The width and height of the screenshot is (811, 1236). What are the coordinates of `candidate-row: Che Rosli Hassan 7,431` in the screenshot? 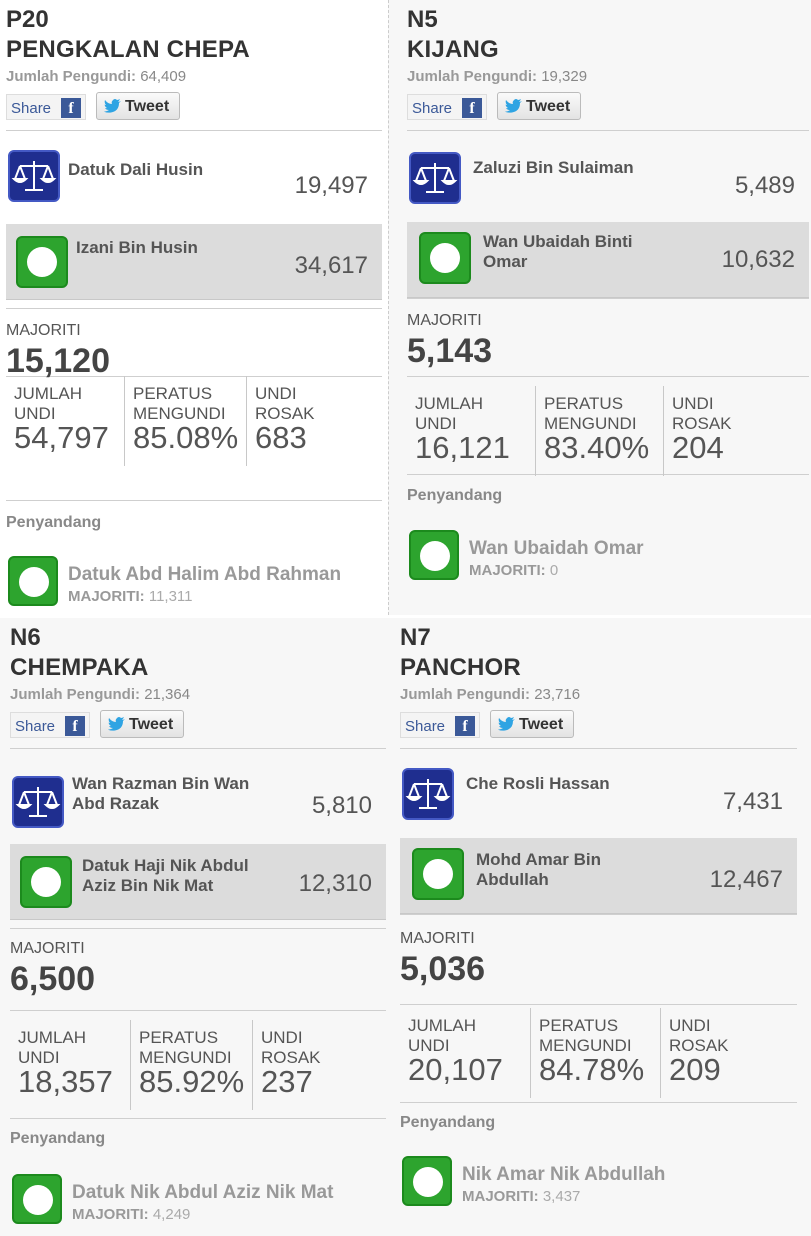 It's located at (598, 796).